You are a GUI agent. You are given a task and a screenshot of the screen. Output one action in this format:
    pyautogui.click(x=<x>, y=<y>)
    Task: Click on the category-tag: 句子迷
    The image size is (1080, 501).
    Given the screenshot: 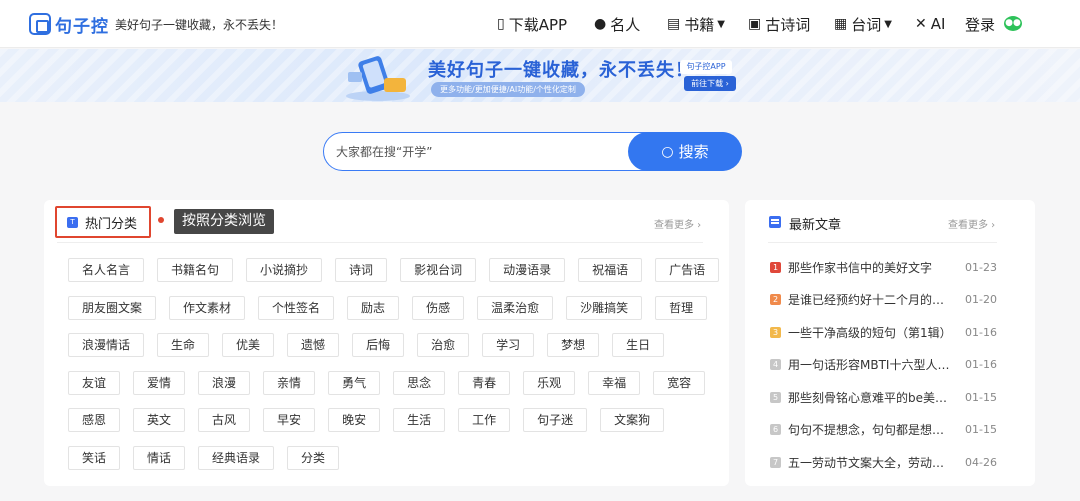 What is the action you would take?
    pyautogui.click(x=555, y=420)
    